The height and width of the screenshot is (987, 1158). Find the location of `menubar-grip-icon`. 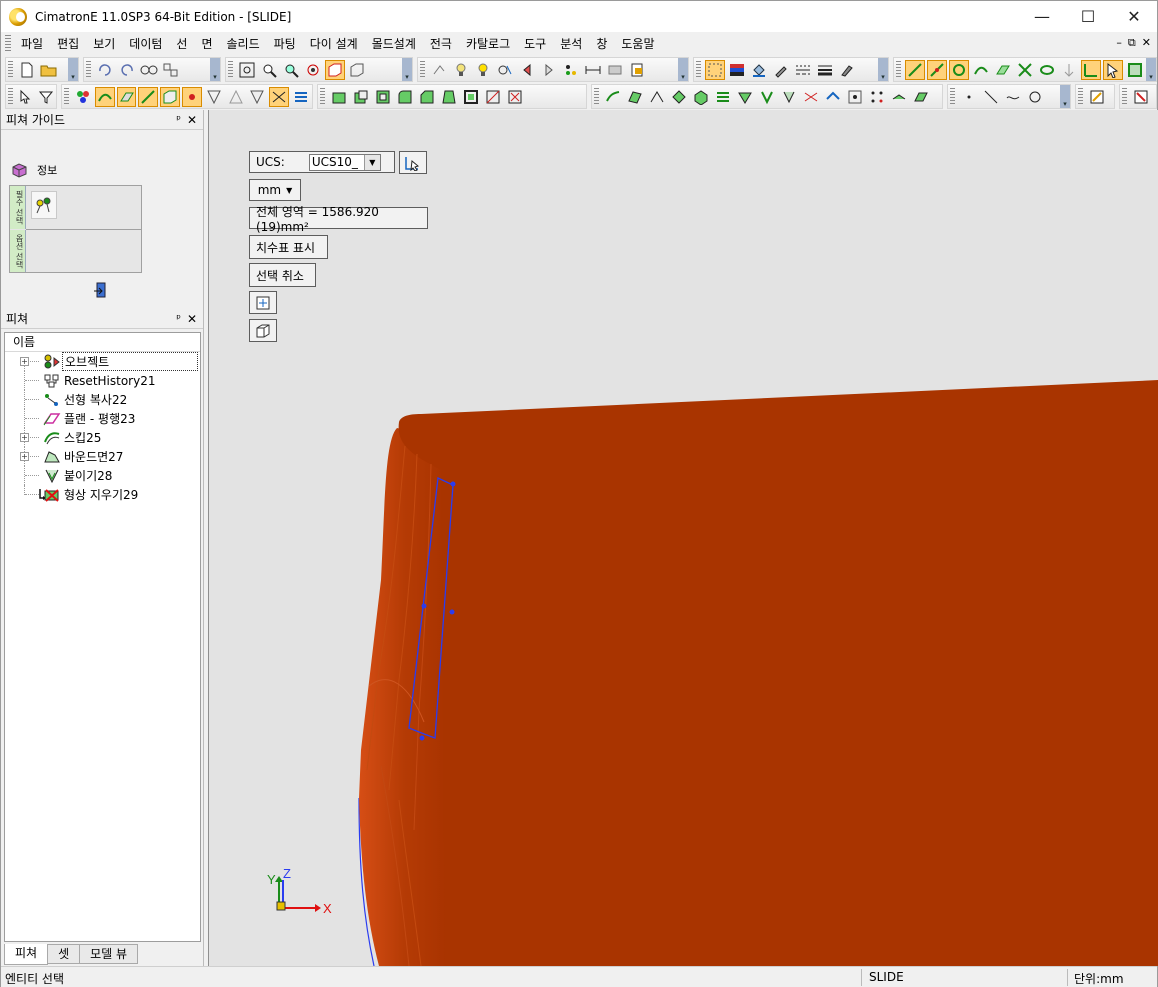

menubar-grip-icon is located at coordinates (8, 44).